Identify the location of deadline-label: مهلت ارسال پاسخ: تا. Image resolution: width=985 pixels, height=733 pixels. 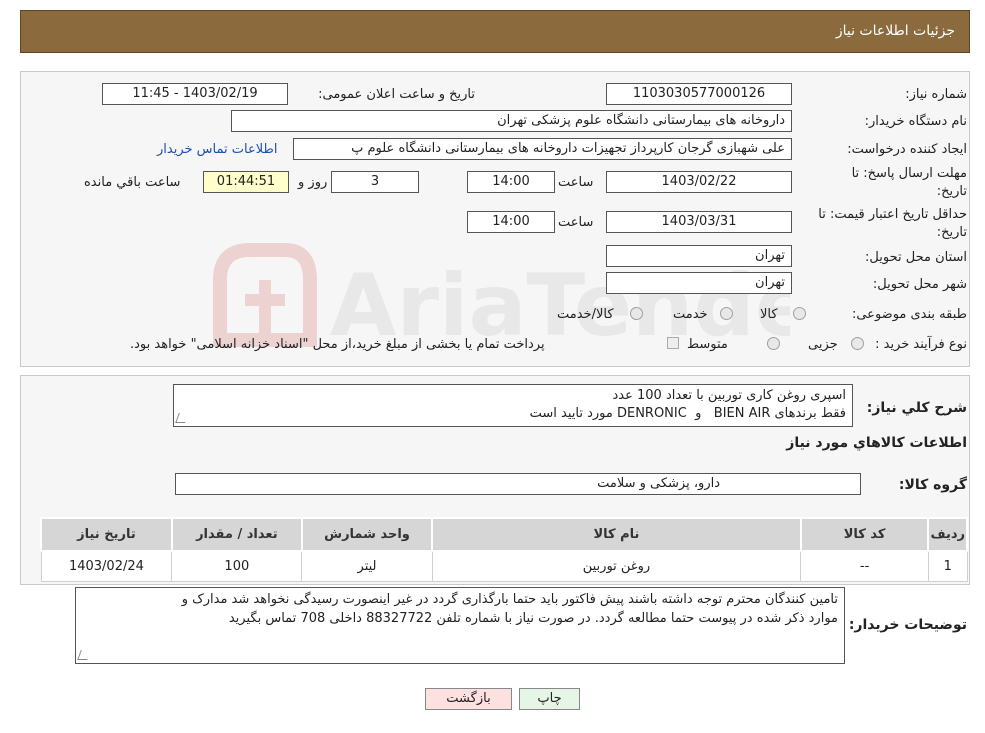
(909, 173).